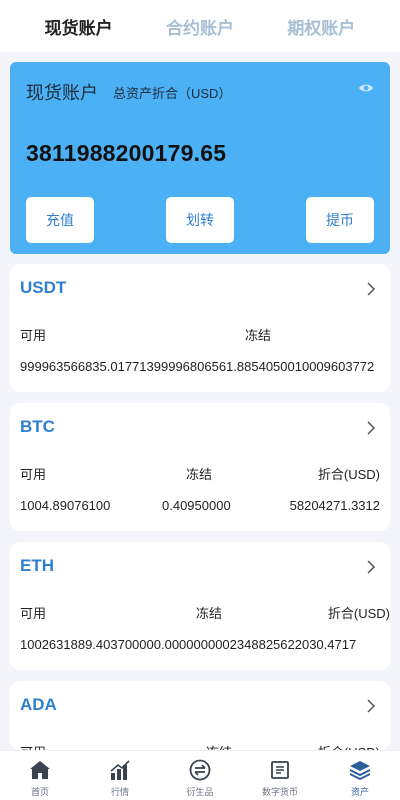 This screenshot has height=800, width=400. I want to click on nav-label: 衍生品, so click(200, 792).